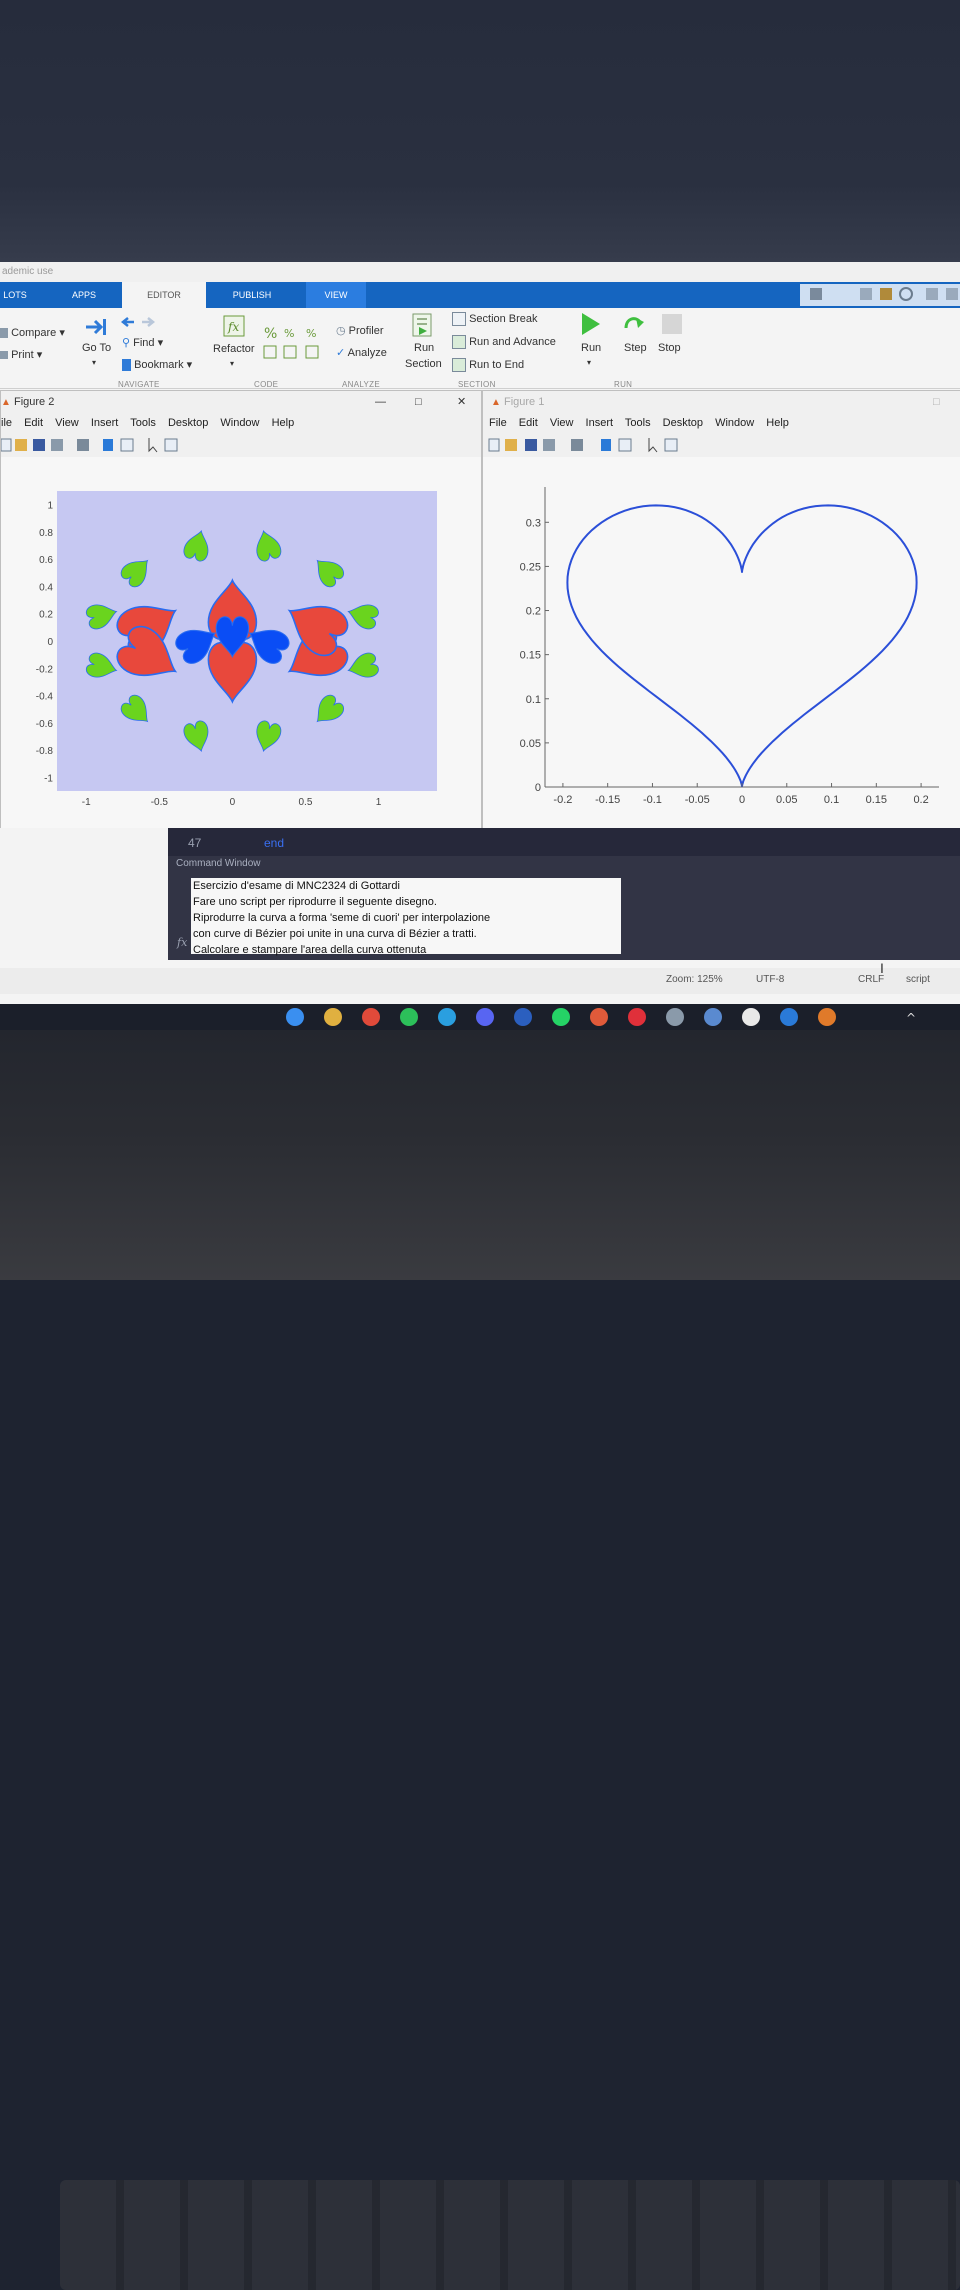 The image size is (960, 2290). I want to click on word-icon, so click(523, 1017).